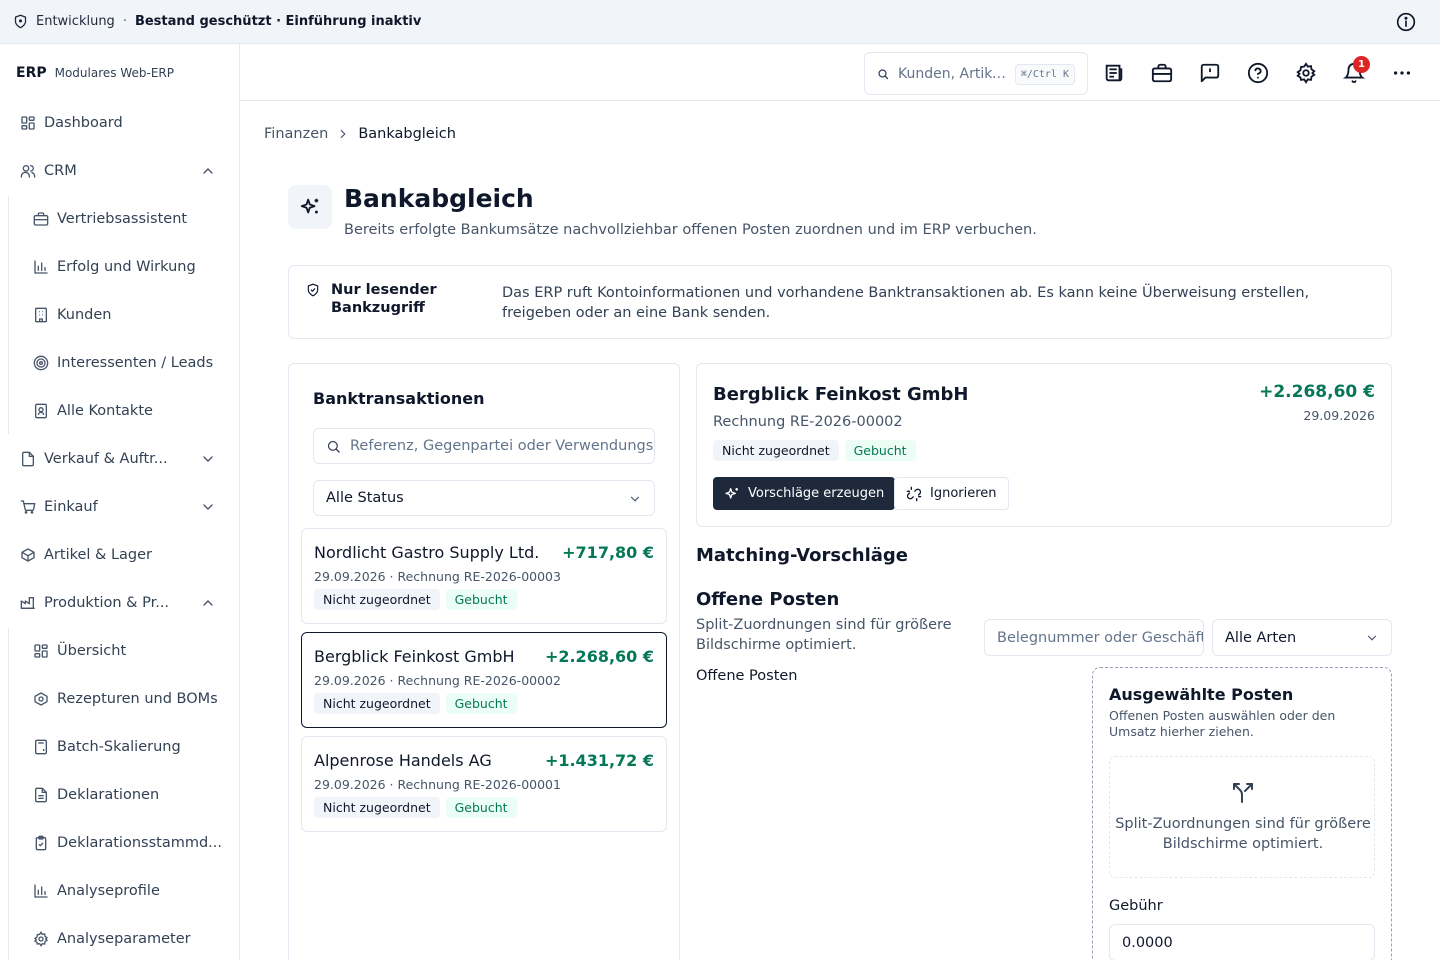 The image size is (1440, 960). Describe the element at coordinates (1406, 22) in the screenshot. I see `info-icon` at that location.